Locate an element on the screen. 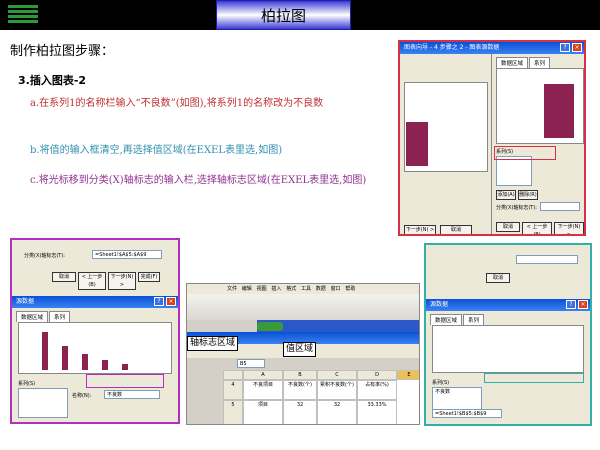  menu-file: 文件 is located at coordinates (232, 289).